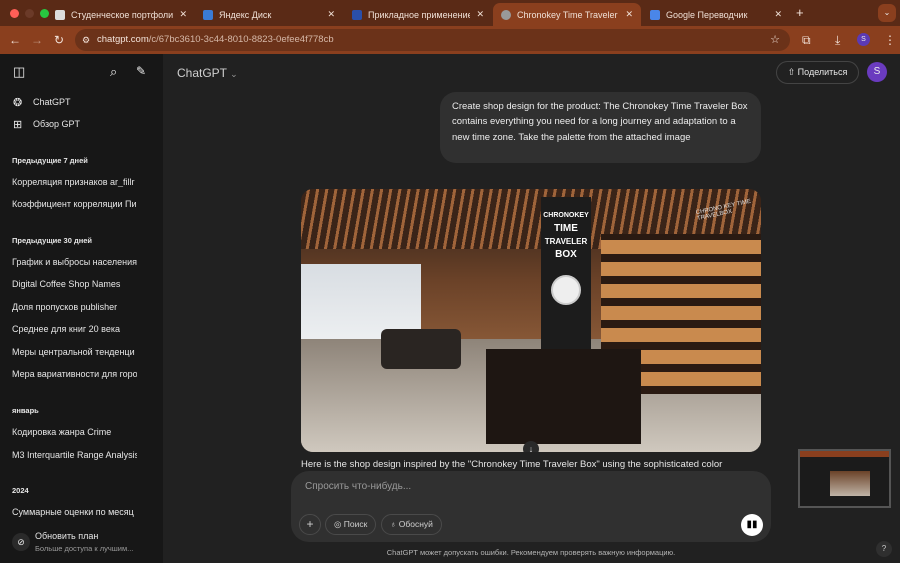 The height and width of the screenshot is (563, 900). I want to click on screen-preview-thumbnail, so click(844, 478).